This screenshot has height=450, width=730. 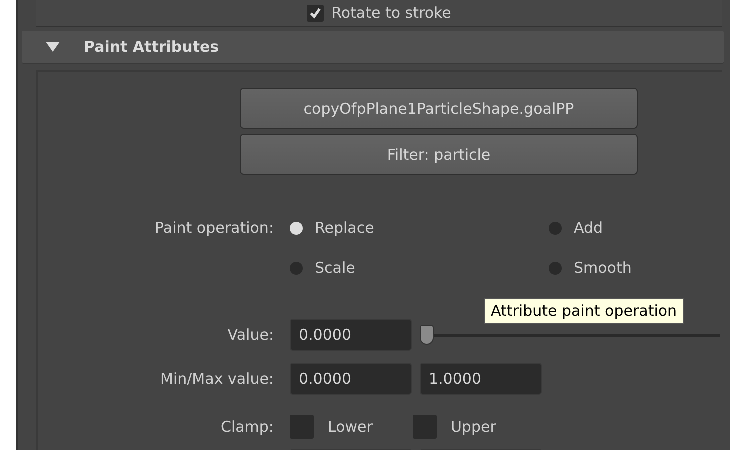 I want to click on max-value-field: 1.0000, so click(x=481, y=379).